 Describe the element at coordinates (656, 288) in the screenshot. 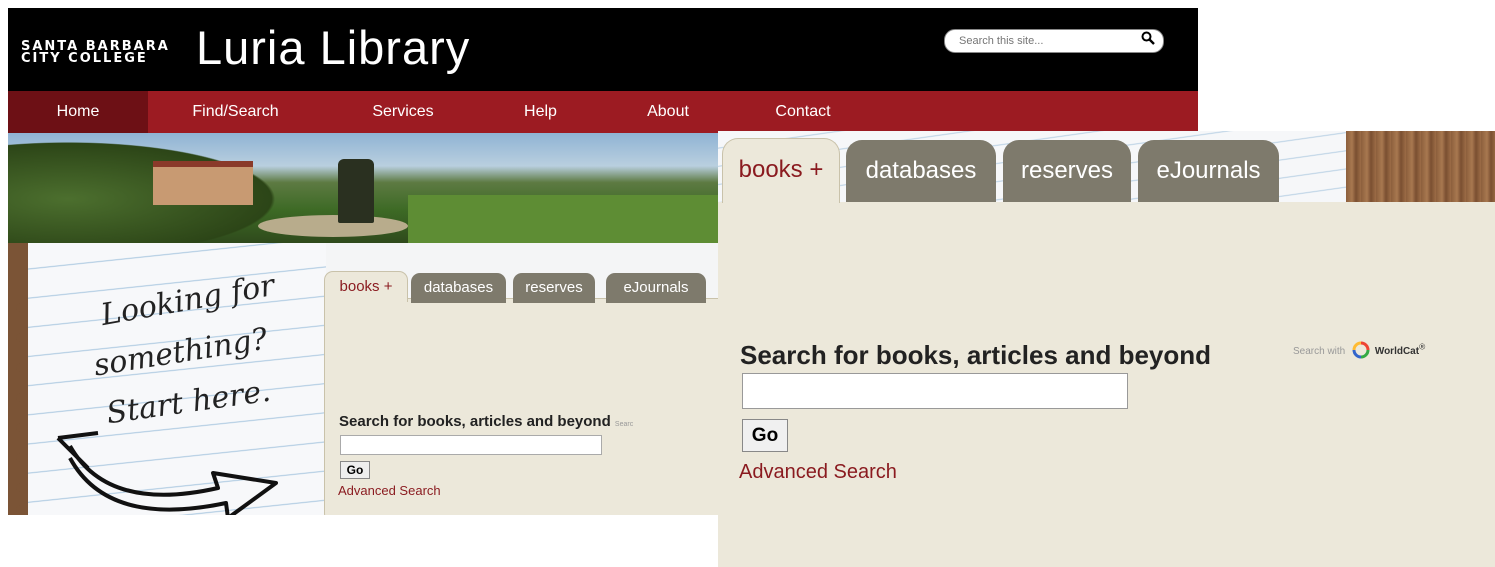

I see `mini-tab-ejournals: eJournals` at that location.